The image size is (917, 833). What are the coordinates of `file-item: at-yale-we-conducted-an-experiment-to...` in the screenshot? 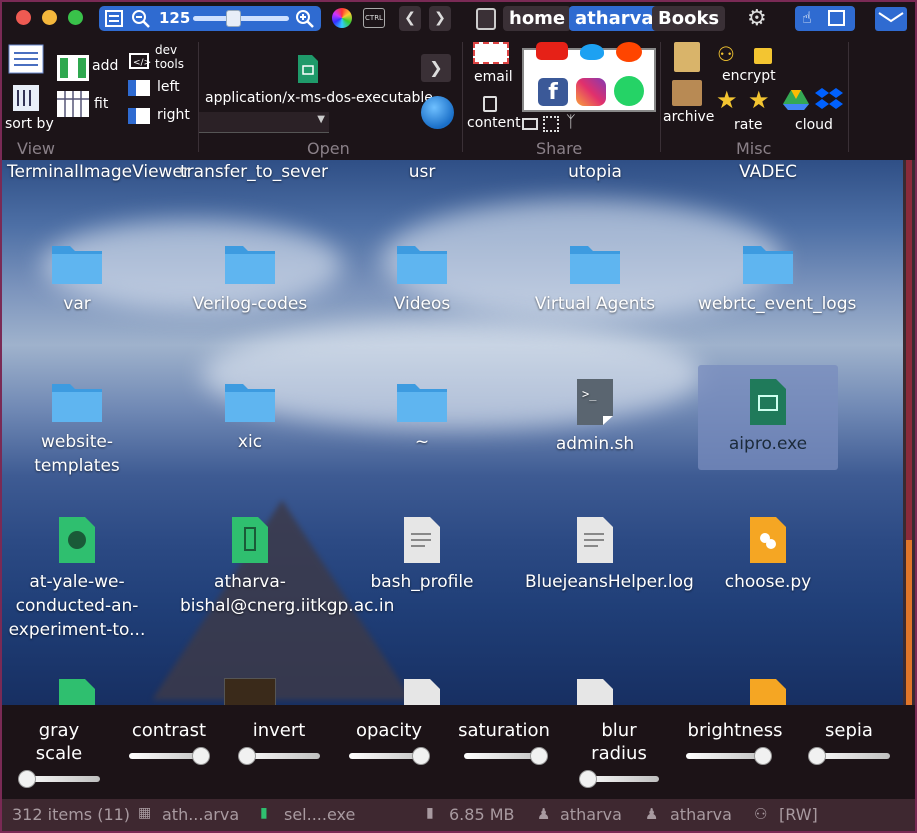 It's located at (77, 579).